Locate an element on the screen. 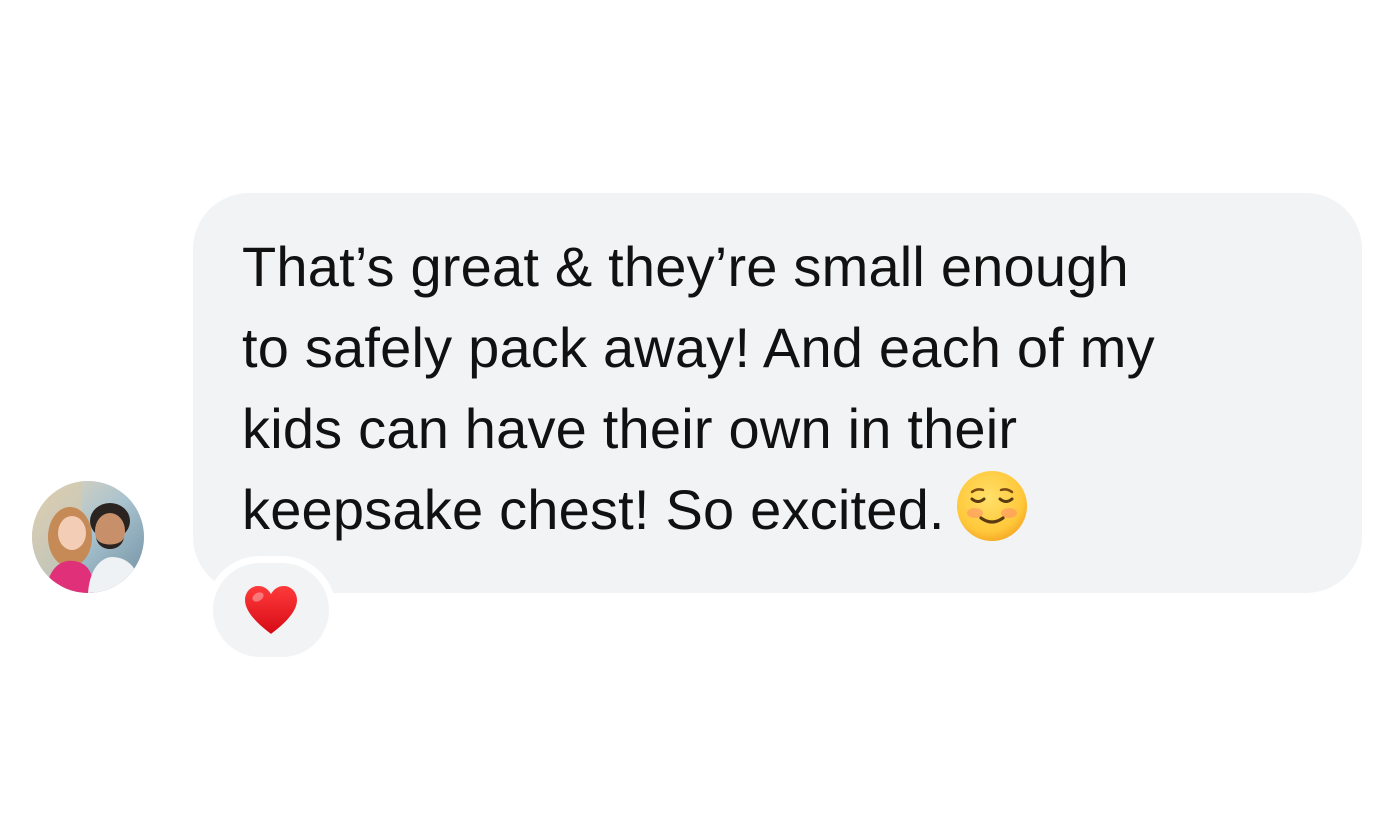 The image size is (1400, 840). message-line: to safely pack away! And each of my is located at coordinates (698, 347).